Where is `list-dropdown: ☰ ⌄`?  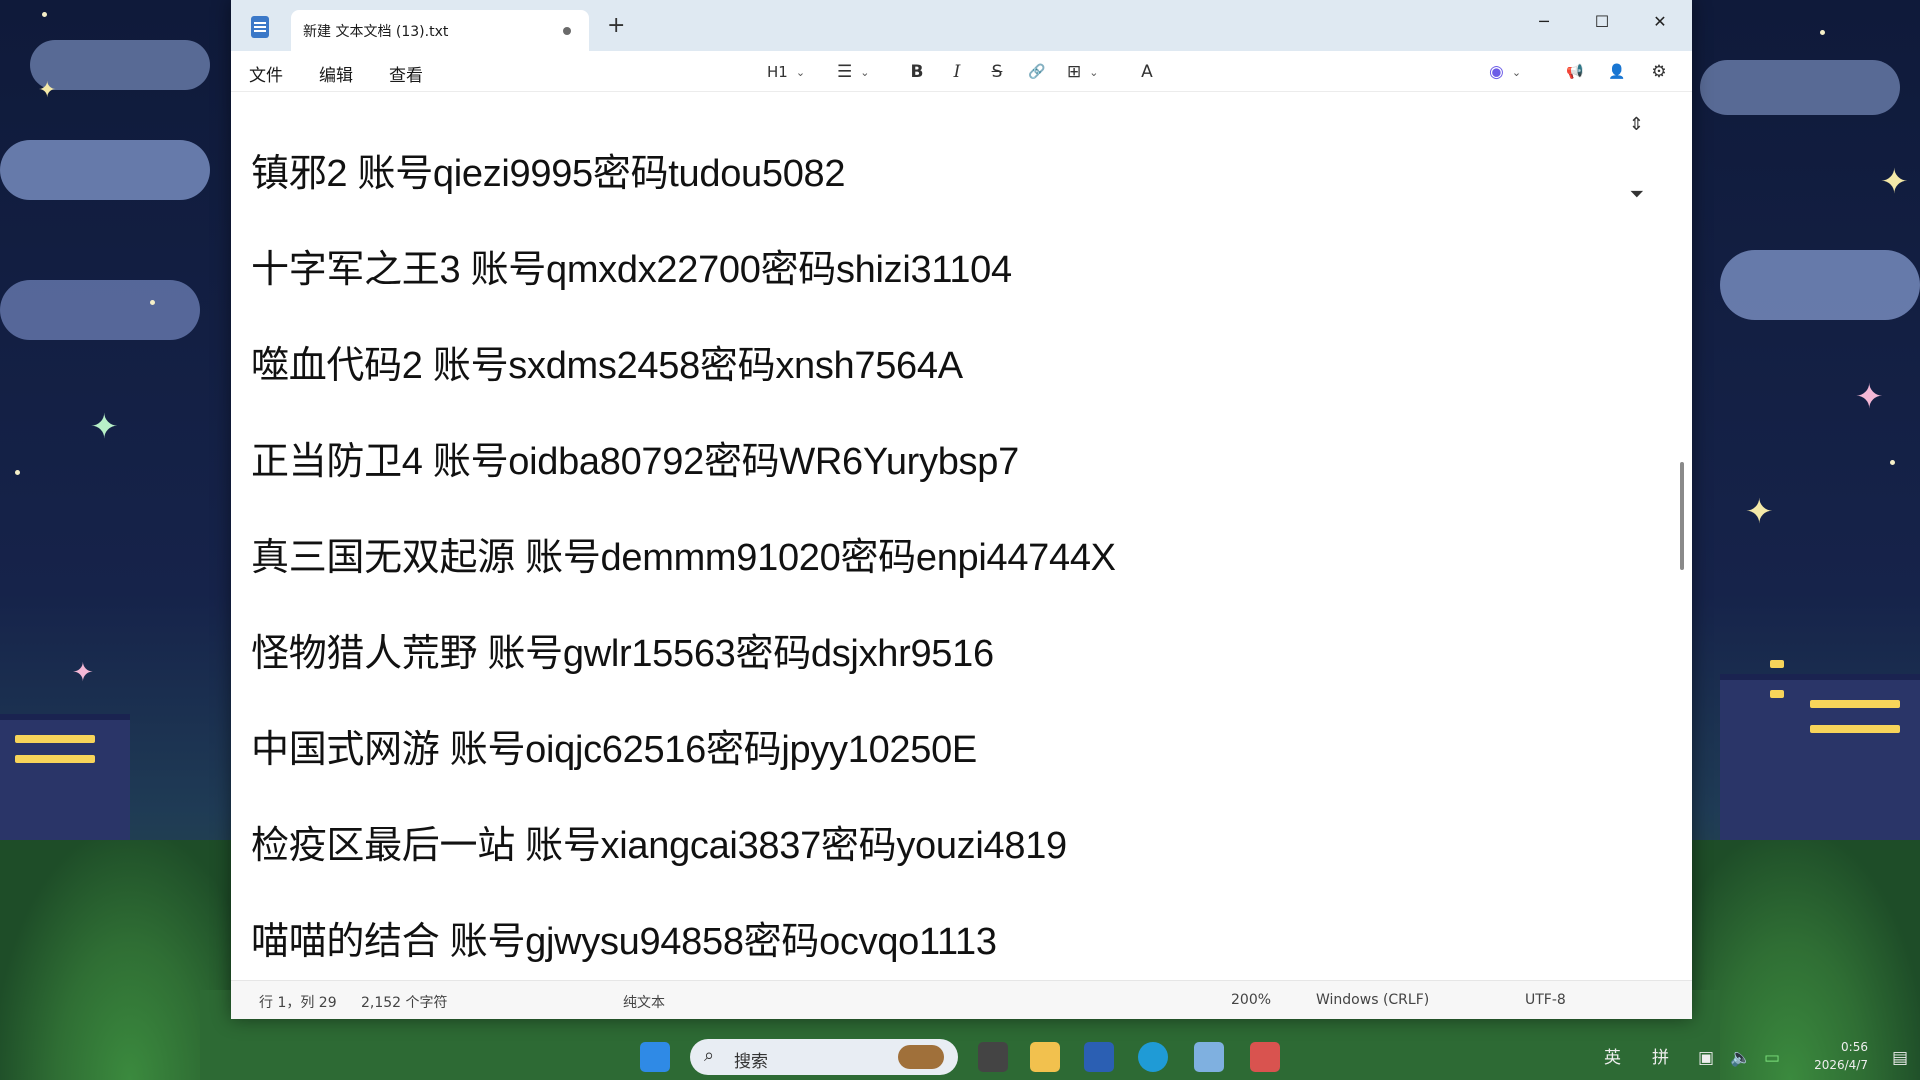
list-dropdown: ☰ ⌄ is located at coordinates (853, 72).